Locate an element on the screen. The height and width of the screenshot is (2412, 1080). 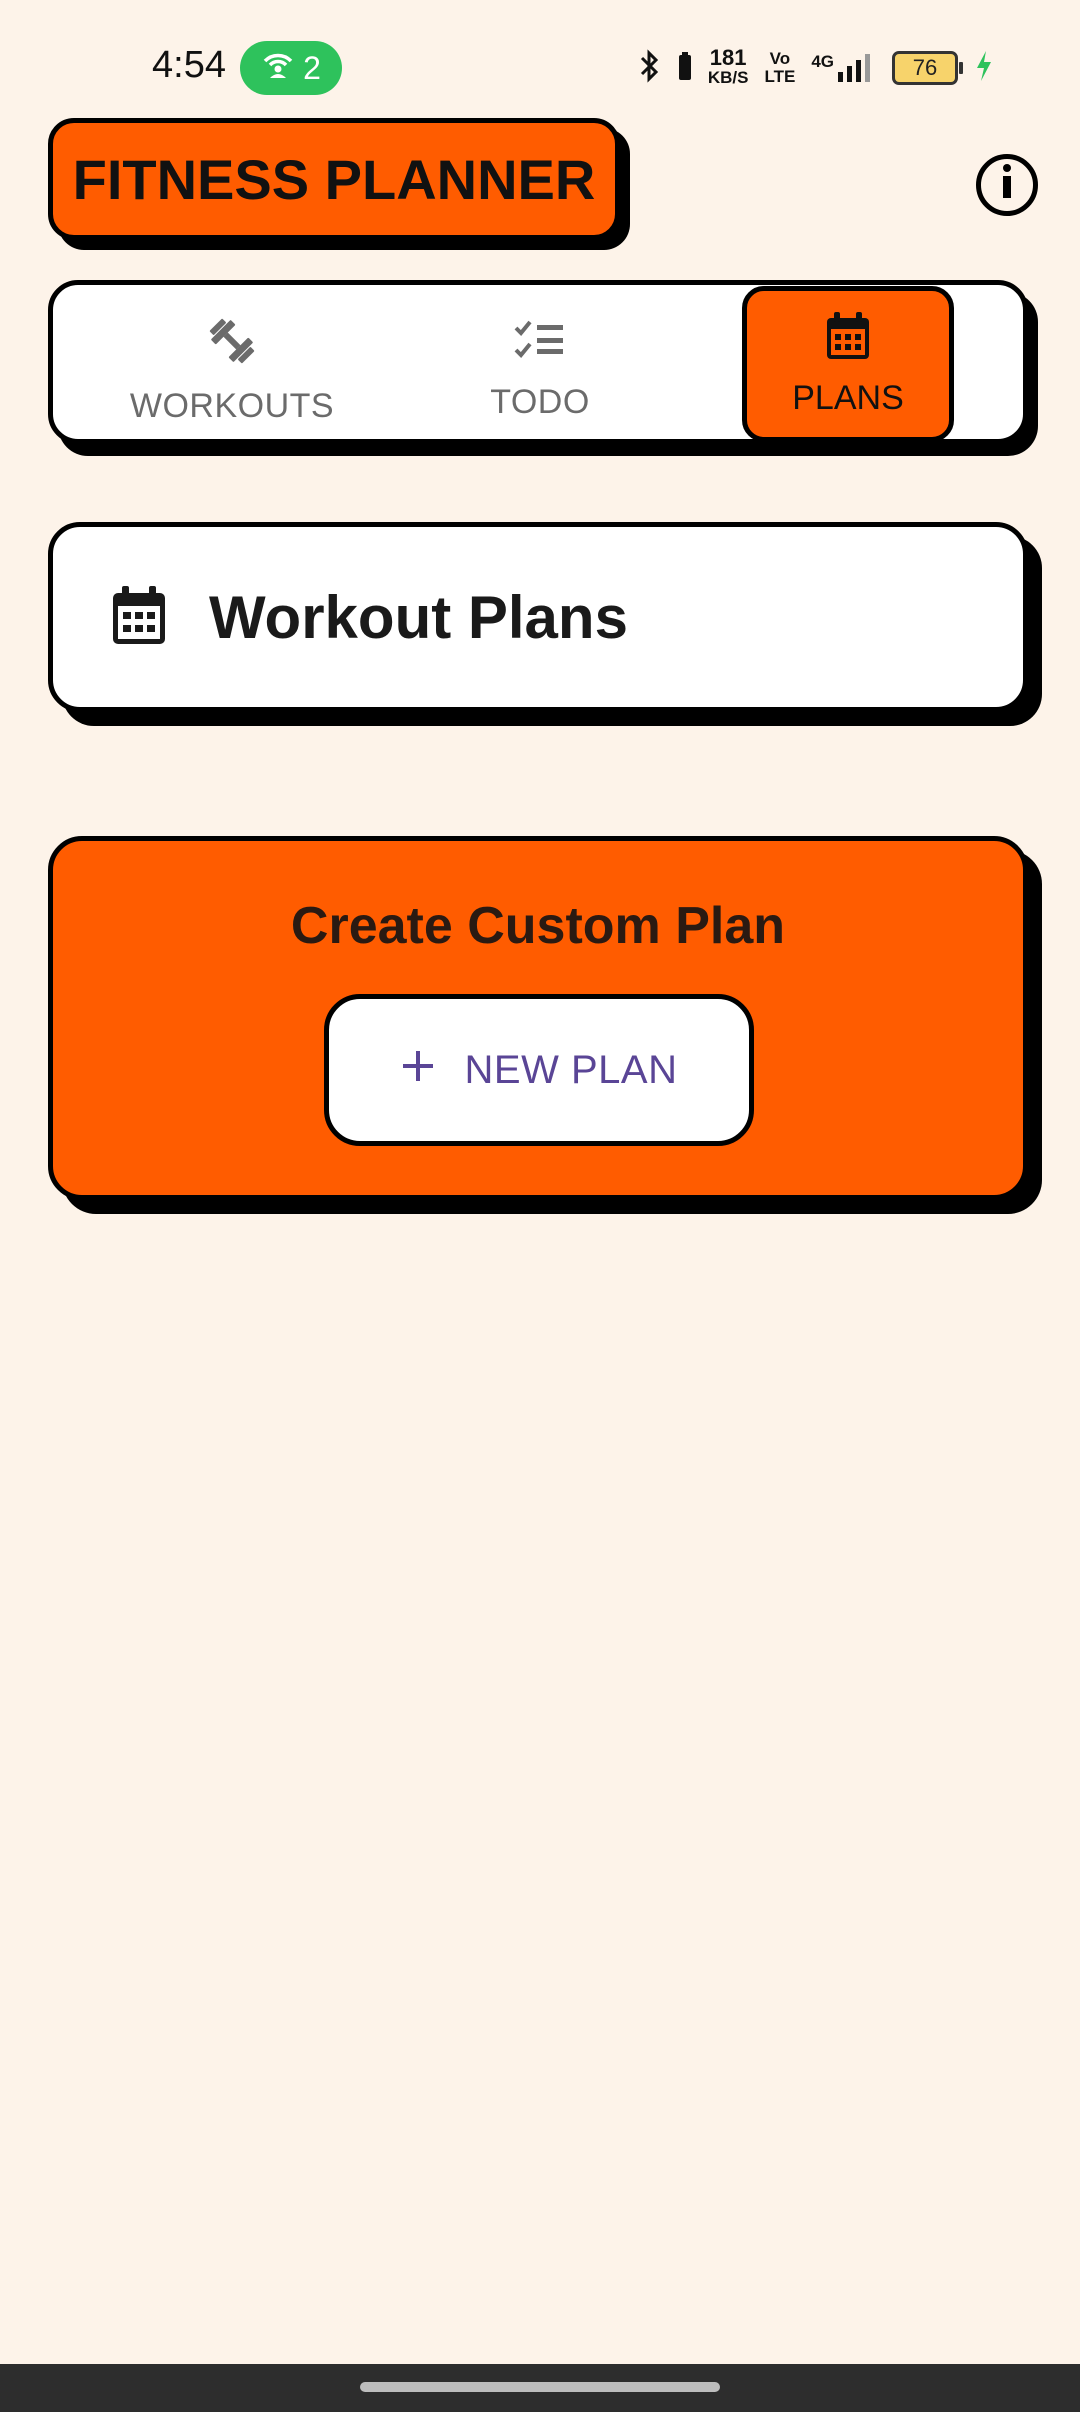
tab-todo-label: TODO is located at coordinates (540, 402).